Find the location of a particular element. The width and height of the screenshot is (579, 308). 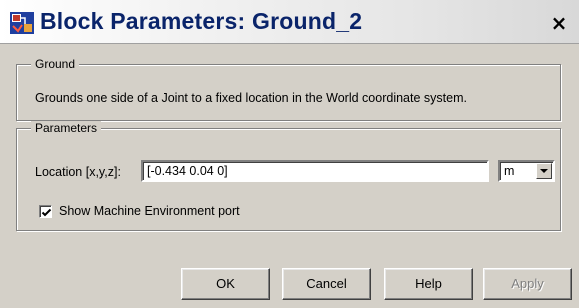

help-button: Help is located at coordinates (428, 284).